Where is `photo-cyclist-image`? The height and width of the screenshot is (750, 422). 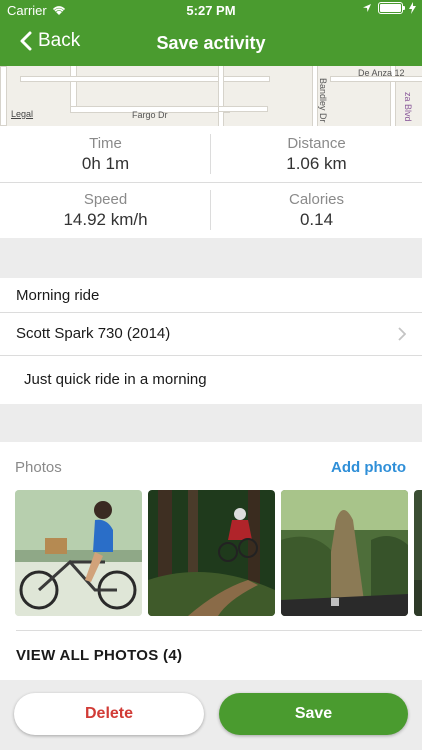
photo-cyclist-image is located at coordinates (78, 553).